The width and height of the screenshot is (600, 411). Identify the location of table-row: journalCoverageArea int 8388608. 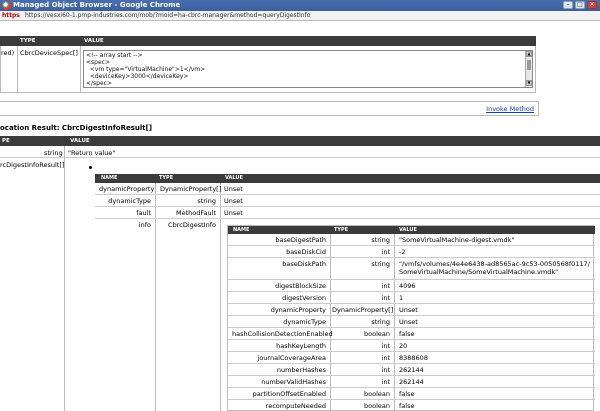
(411, 358).